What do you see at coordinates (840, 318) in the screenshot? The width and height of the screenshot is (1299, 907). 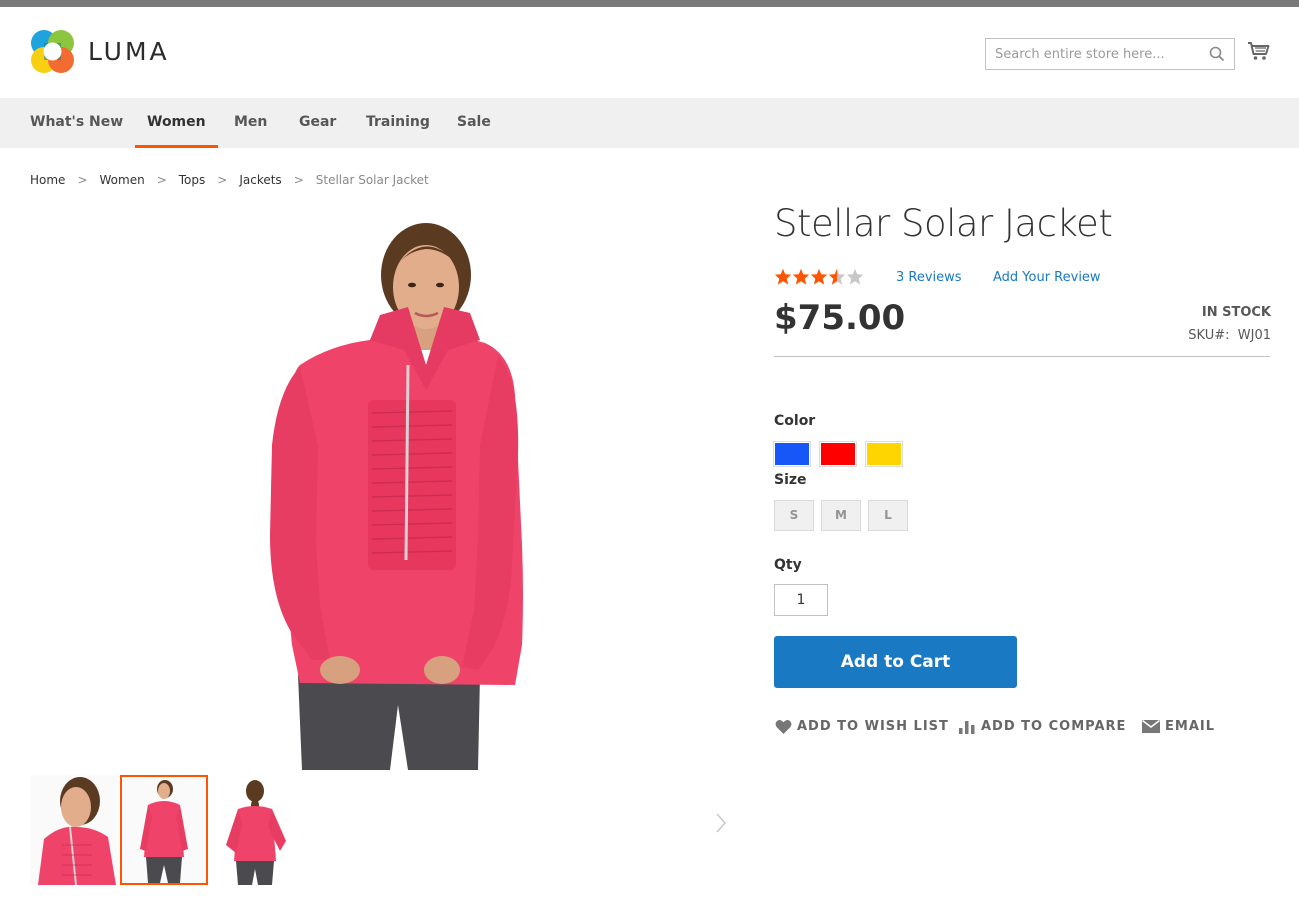 I see `product-price: $75.00` at bounding box center [840, 318].